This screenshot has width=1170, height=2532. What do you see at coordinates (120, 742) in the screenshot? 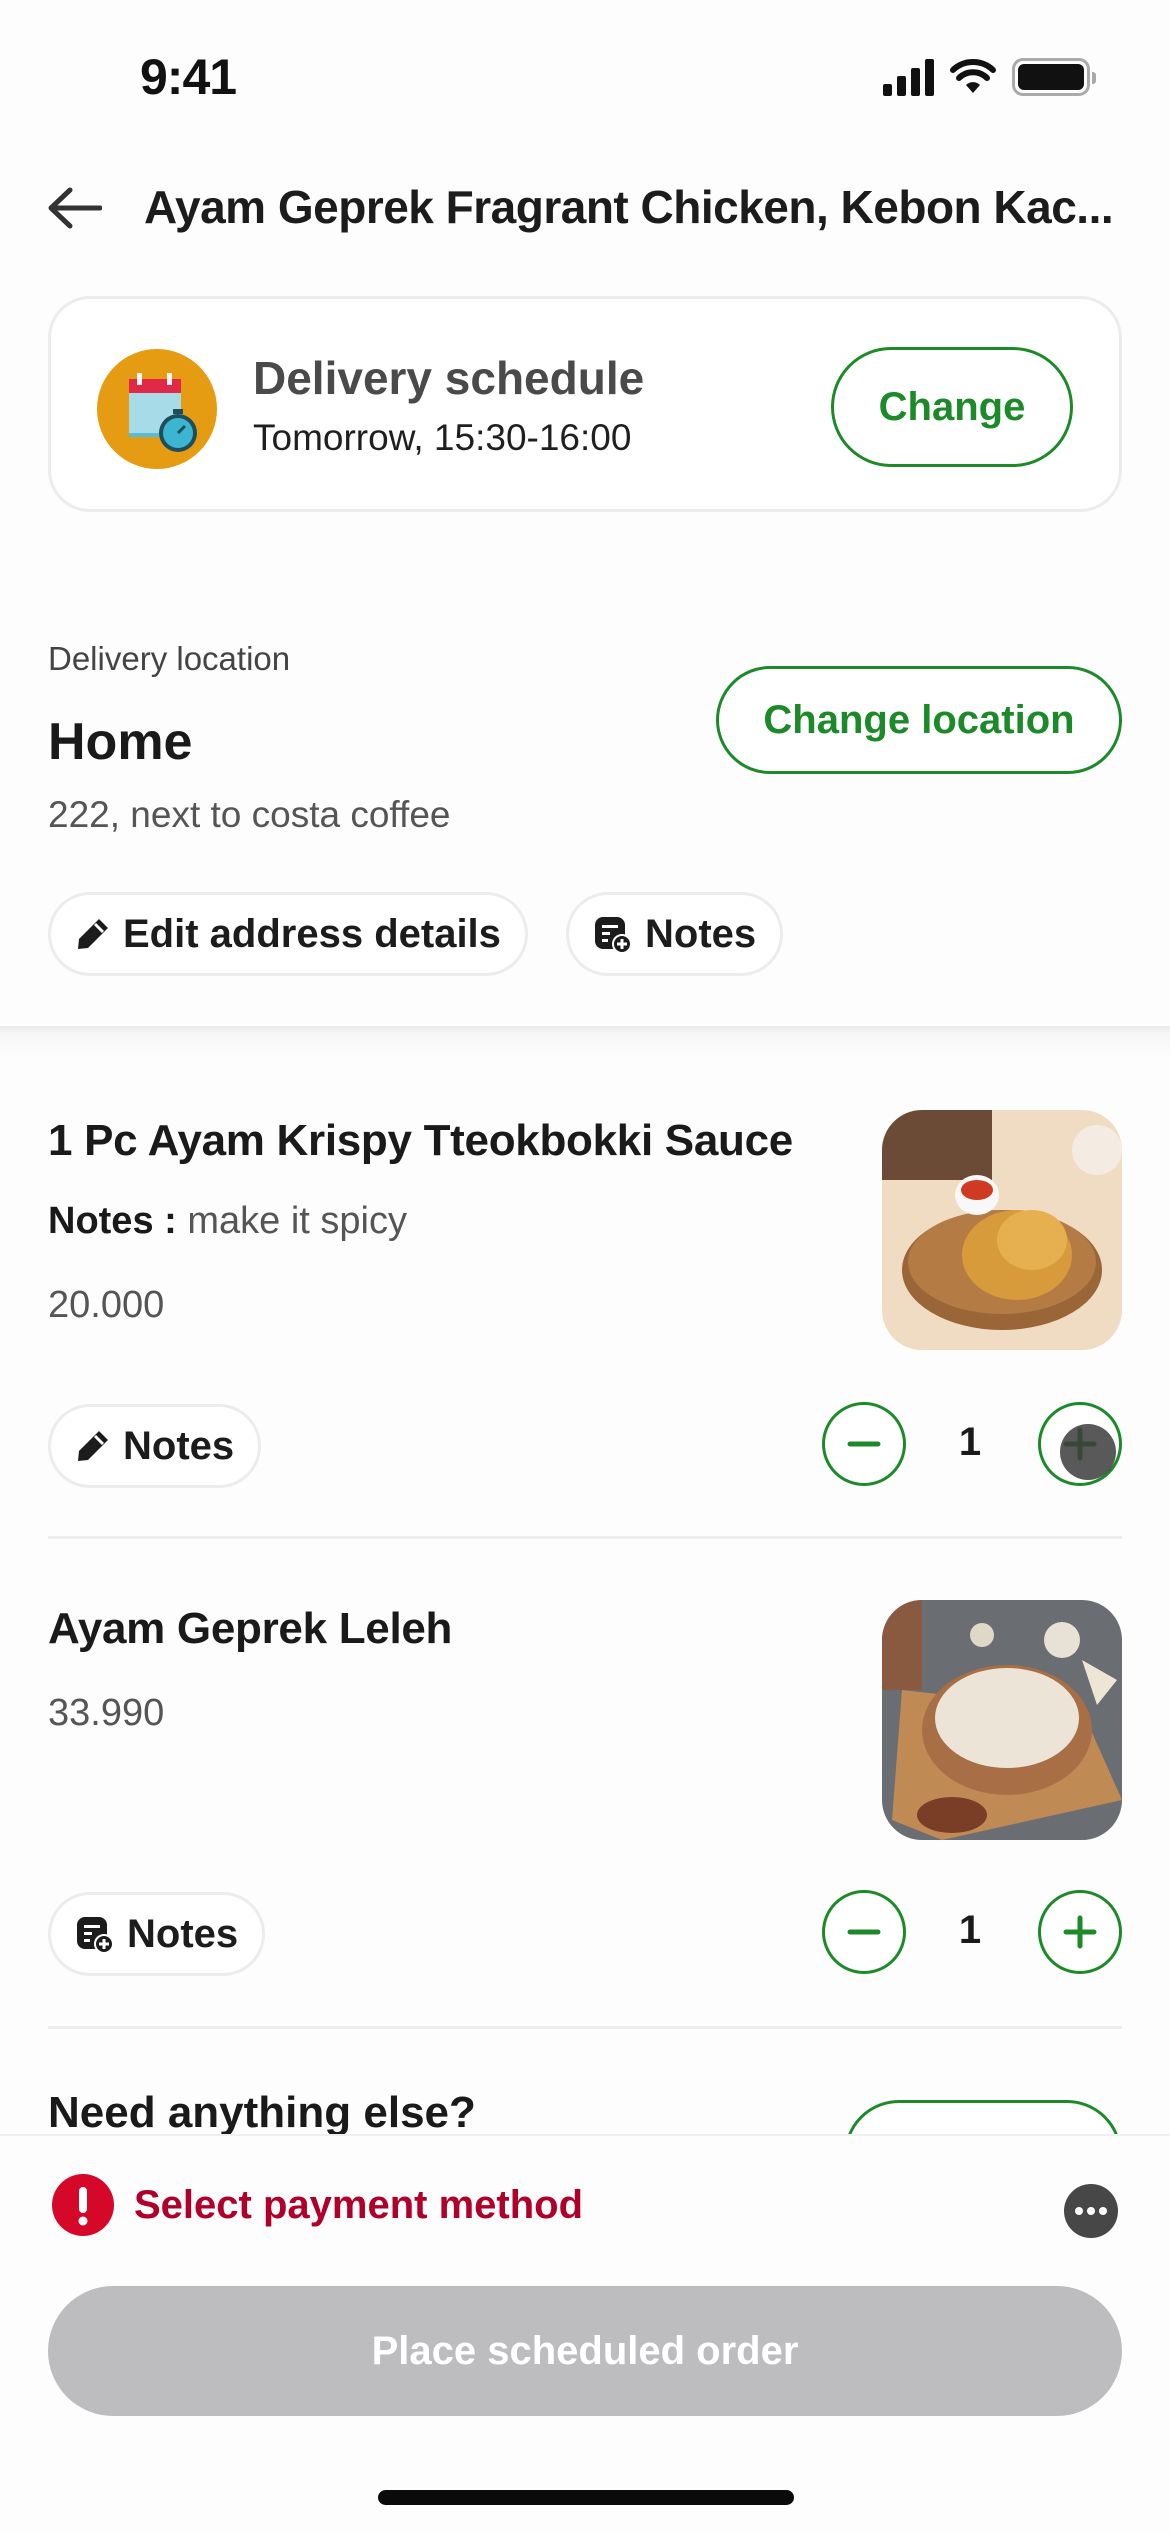
I see `location-name: Home` at bounding box center [120, 742].